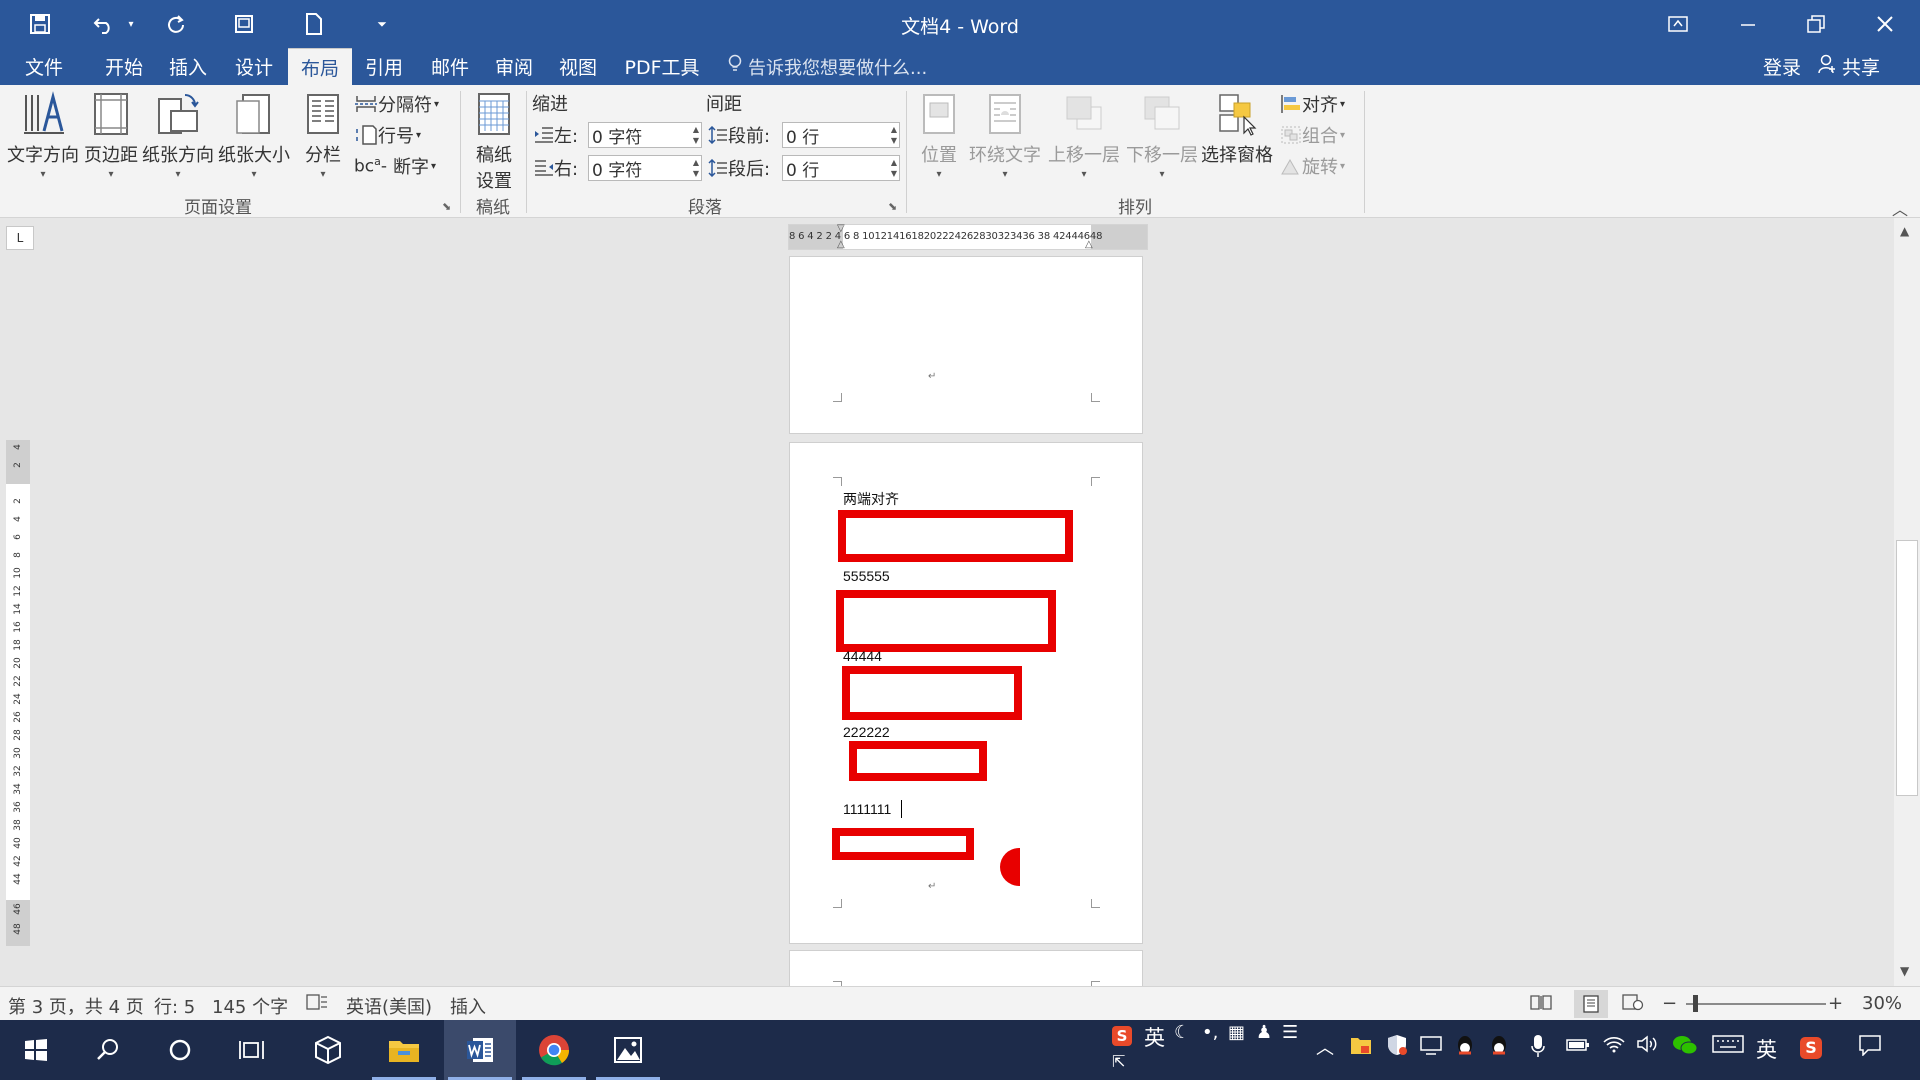 The height and width of the screenshot is (1080, 1920). Describe the element at coordinates (1182, 1032) in the screenshot. I see `moon-icon: ☾` at that location.